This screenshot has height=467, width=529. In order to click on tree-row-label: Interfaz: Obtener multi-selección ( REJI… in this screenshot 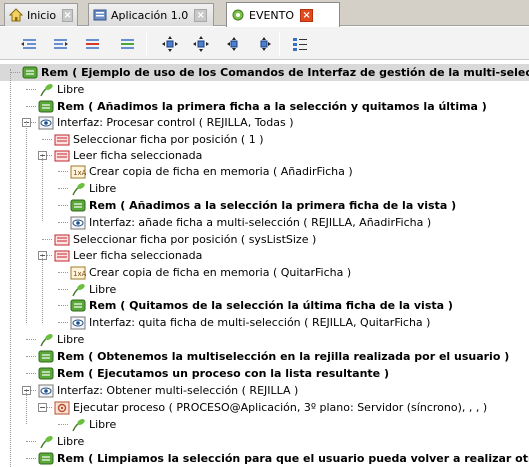, I will do `click(178, 390)`.